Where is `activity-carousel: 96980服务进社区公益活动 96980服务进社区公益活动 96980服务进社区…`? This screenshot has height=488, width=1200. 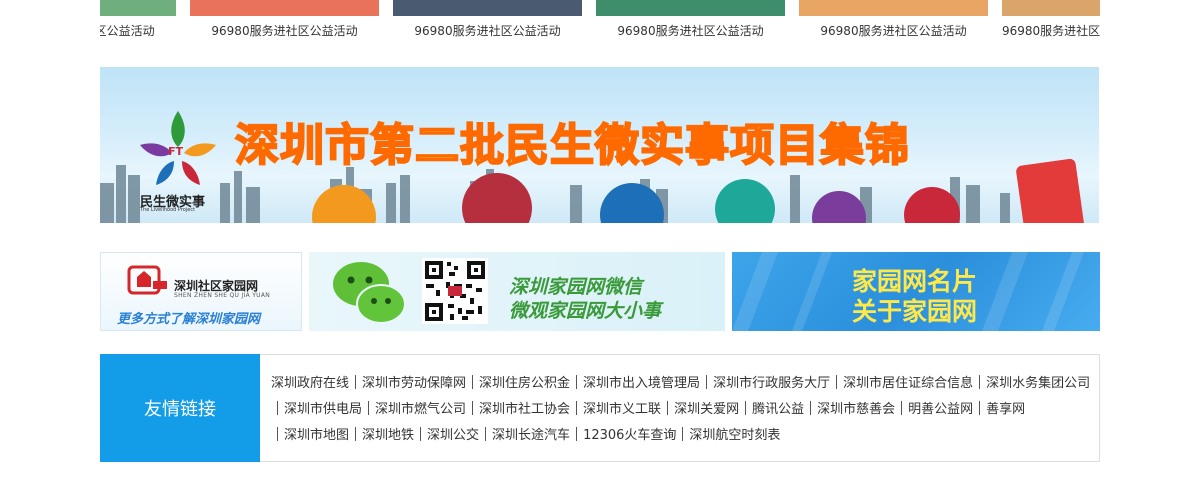
activity-carousel: 96980服务进社区公益活动 96980服务进社区公益活动 96980服务进社区… is located at coordinates (600, 24).